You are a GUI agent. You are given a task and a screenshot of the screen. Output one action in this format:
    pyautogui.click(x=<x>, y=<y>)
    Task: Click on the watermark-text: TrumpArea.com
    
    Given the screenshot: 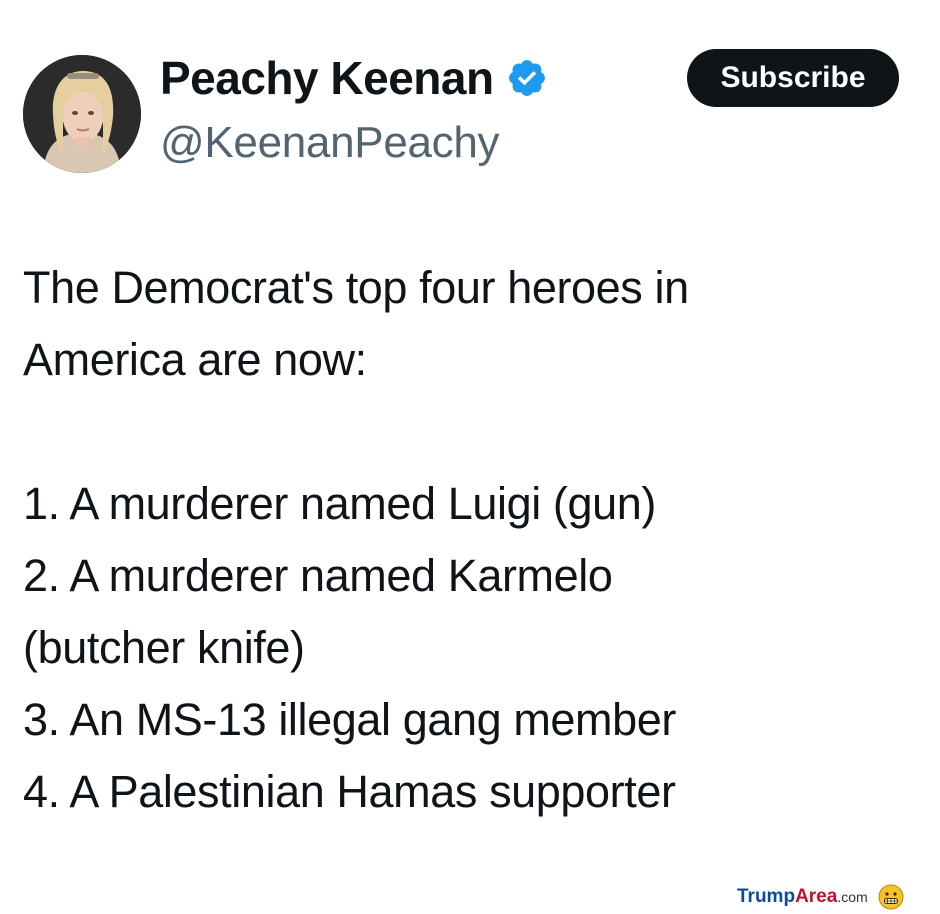 What is the action you would take?
    pyautogui.click(x=802, y=897)
    